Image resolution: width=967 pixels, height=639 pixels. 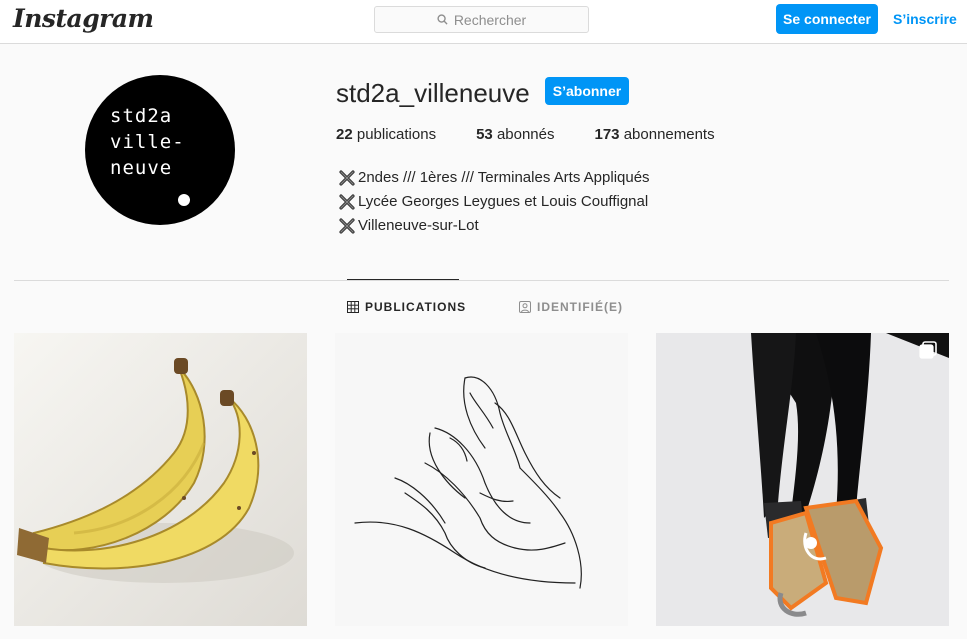 I want to click on follow-button: S’abonner, so click(x=587, y=91).